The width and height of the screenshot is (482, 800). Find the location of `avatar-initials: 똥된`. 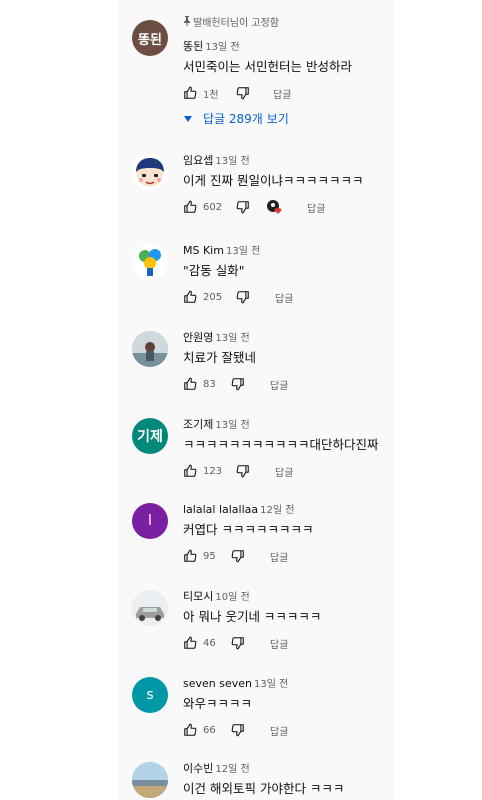

avatar-initials: 똥된 is located at coordinates (150, 40).